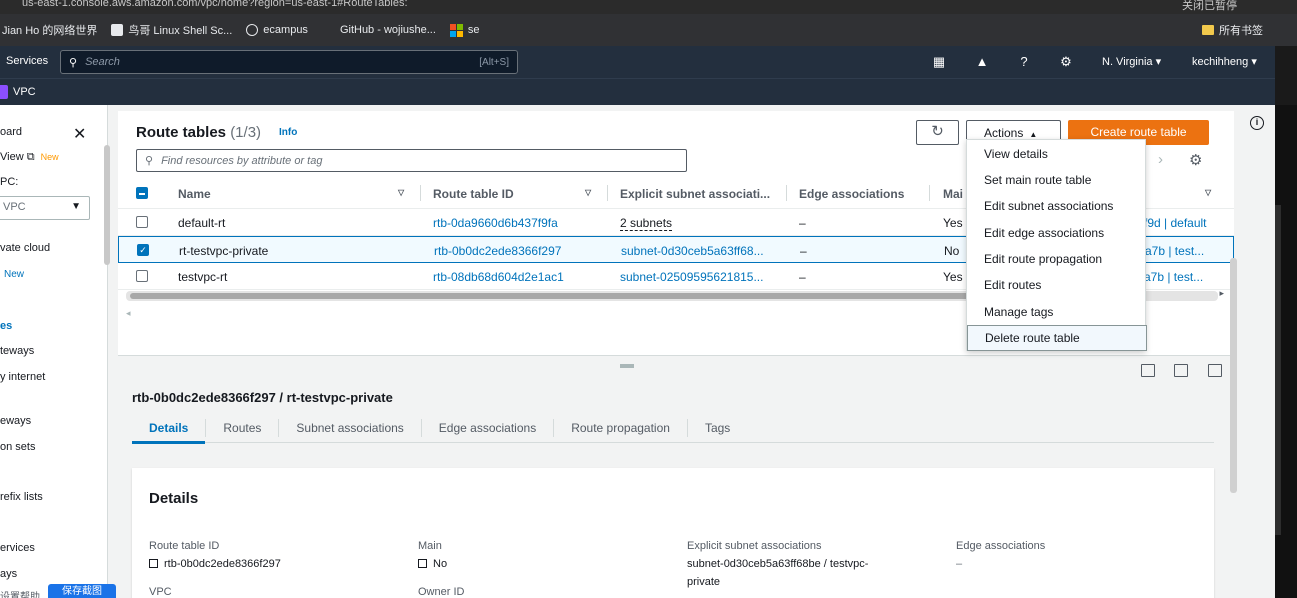  What do you see at coordinates (1018, 312) in the screenshot?
I see `menu-item-manage-tags: Manage tags` at bounding box center [1018, 312].